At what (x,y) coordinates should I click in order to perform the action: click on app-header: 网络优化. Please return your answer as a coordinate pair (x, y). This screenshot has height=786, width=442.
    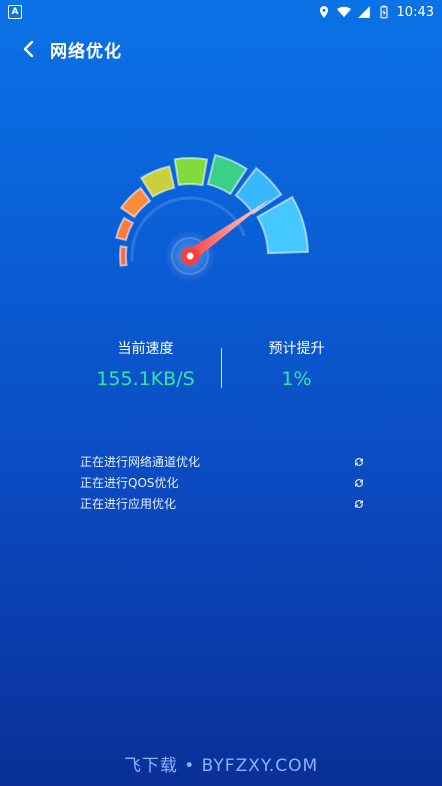
    Looking at the image, I should click on (221, 49).